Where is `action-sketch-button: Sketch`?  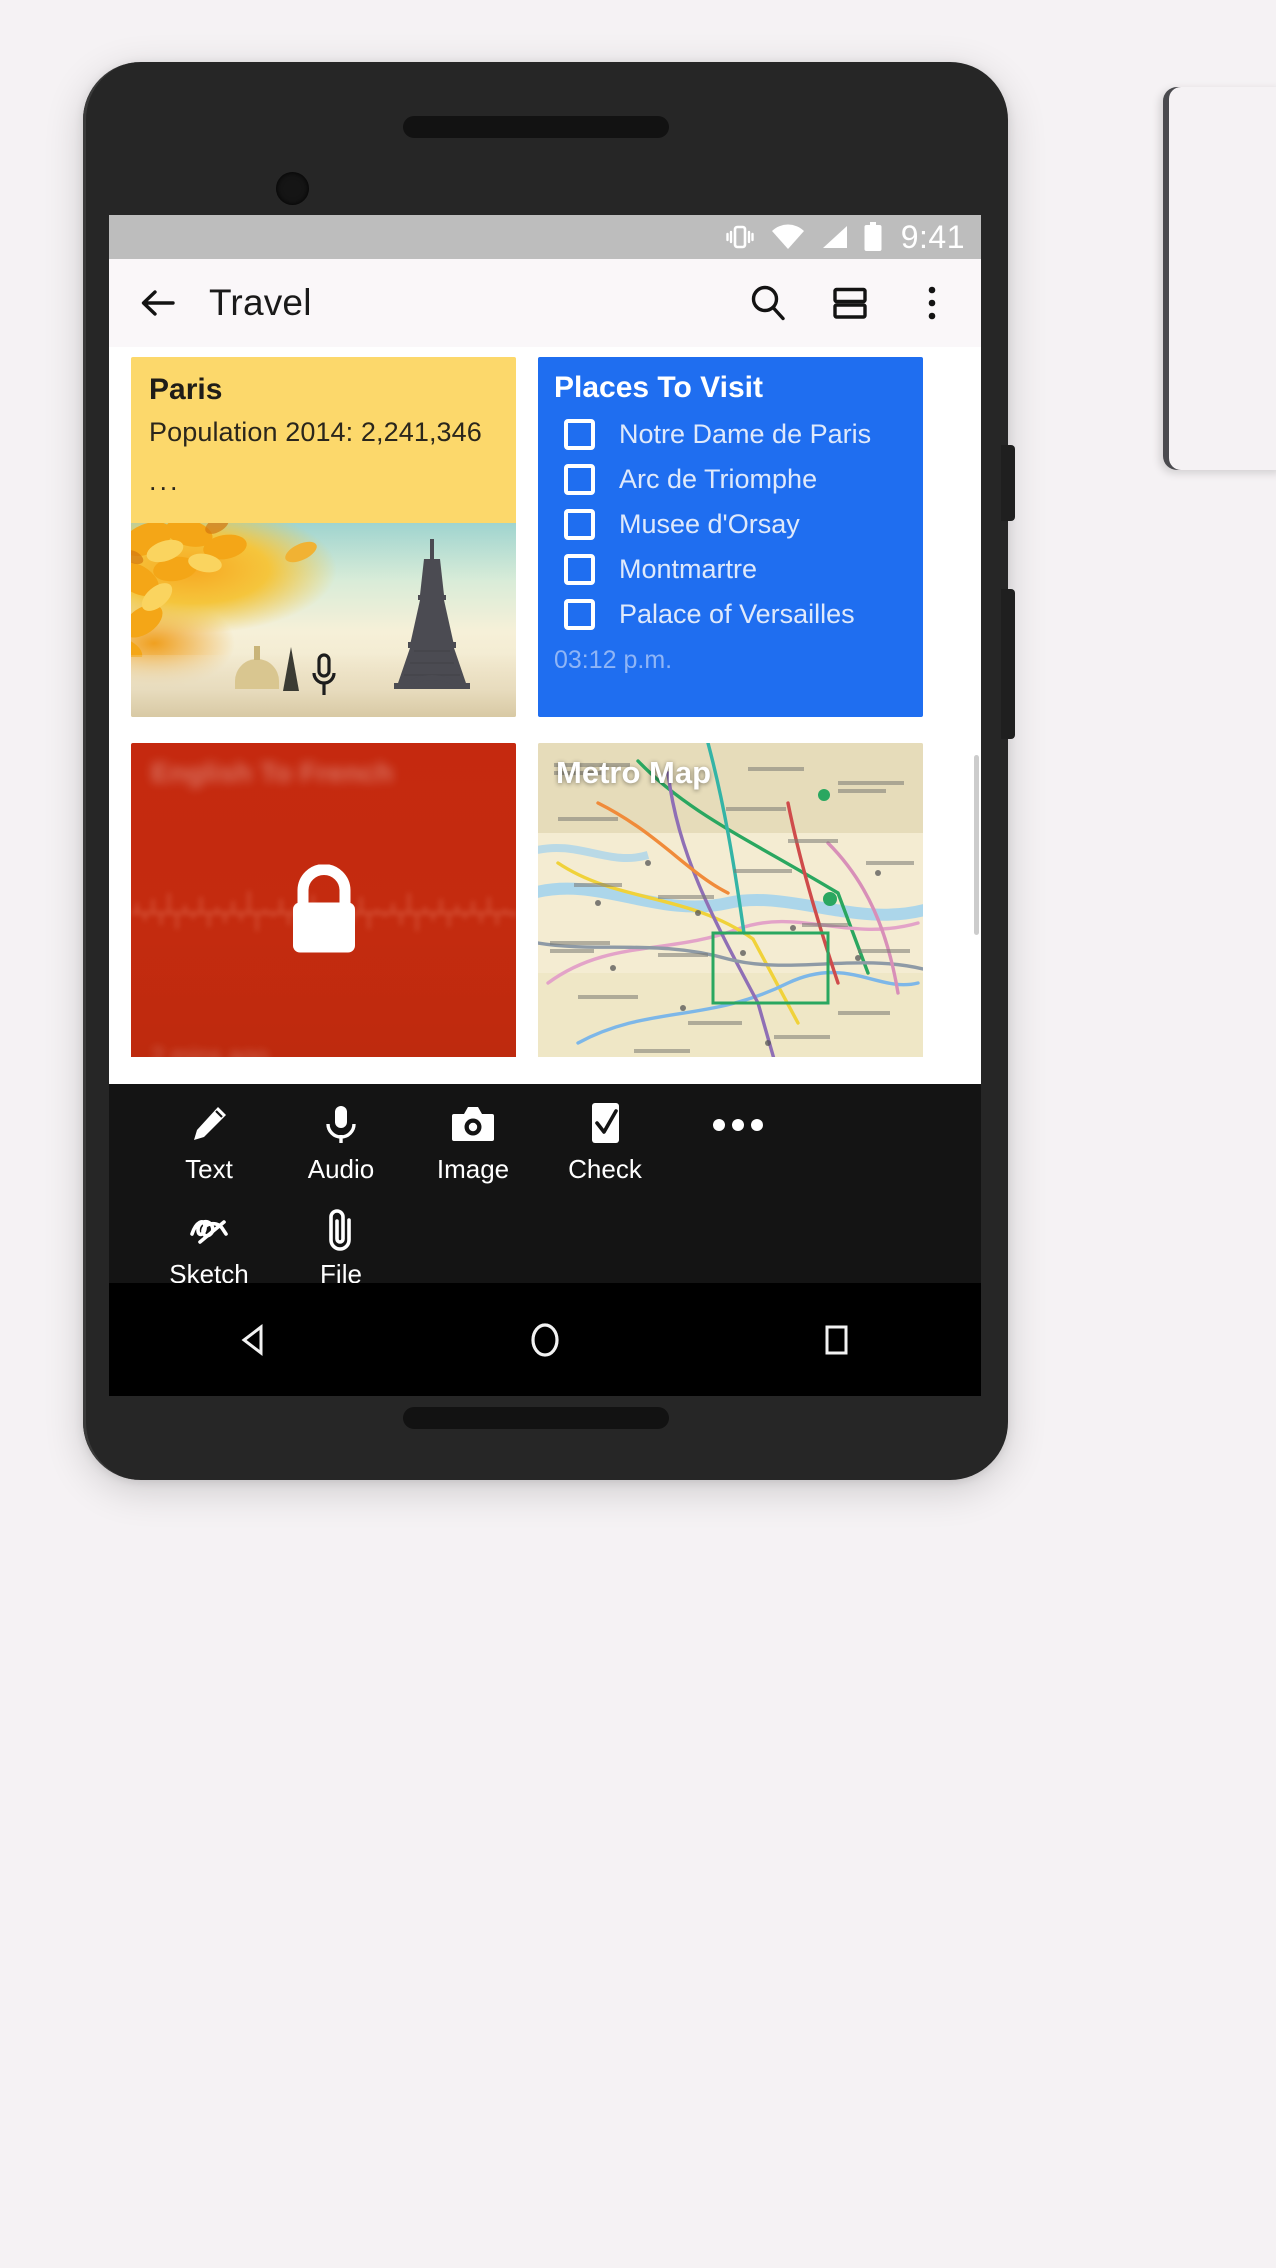 action-sketch-button: Sketch is located at coordinates (209, 1244).